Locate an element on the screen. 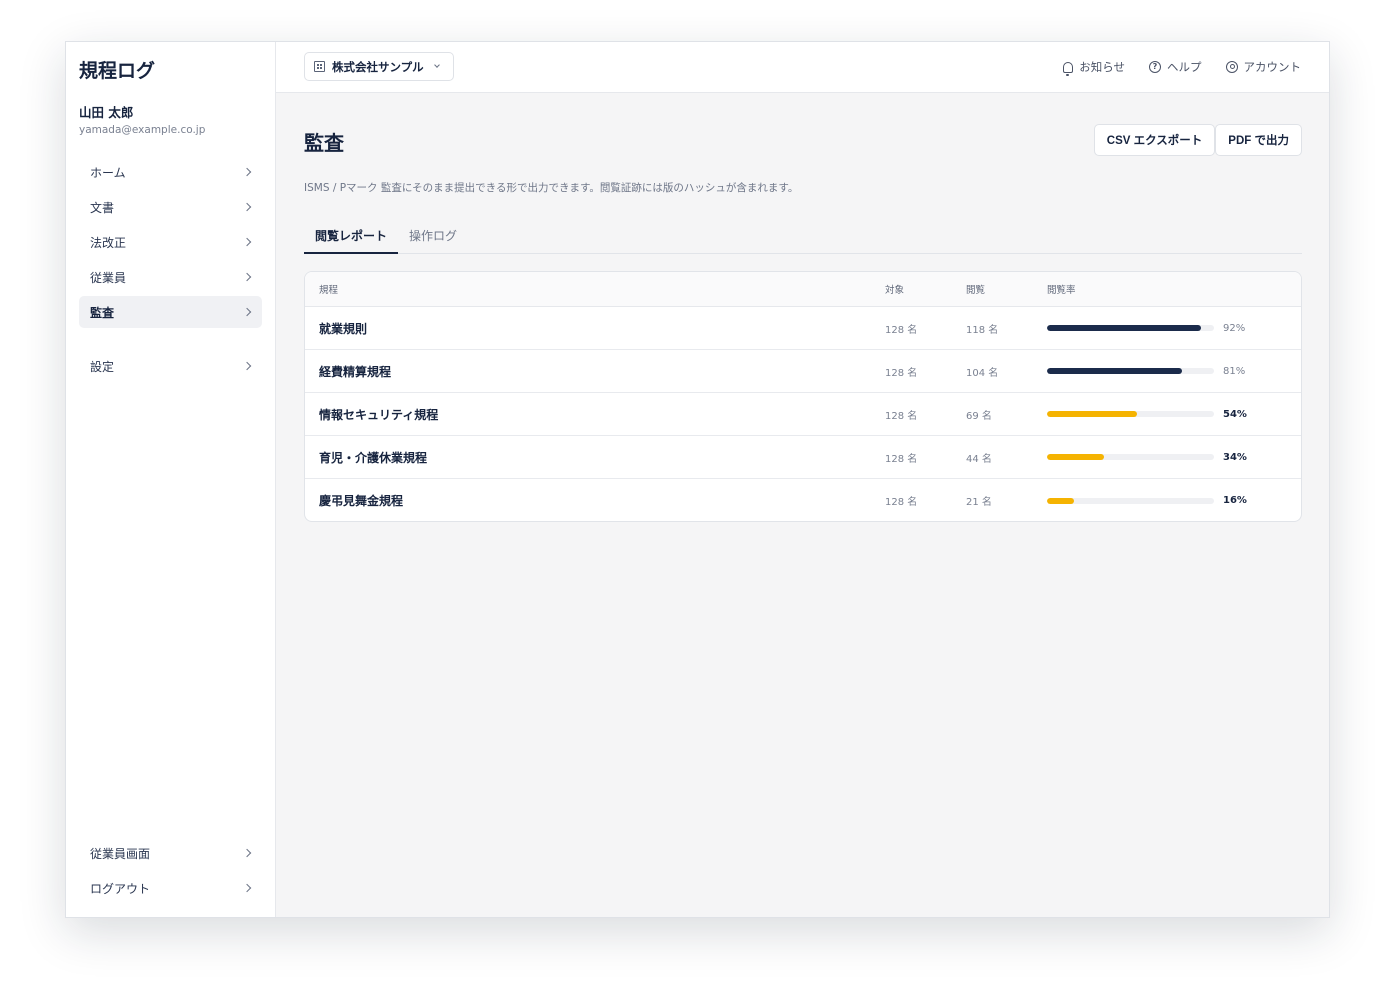 This screenshot has width=1396, height=1008. user-name: 山田 太郎 is located at coordinates (106, 112).